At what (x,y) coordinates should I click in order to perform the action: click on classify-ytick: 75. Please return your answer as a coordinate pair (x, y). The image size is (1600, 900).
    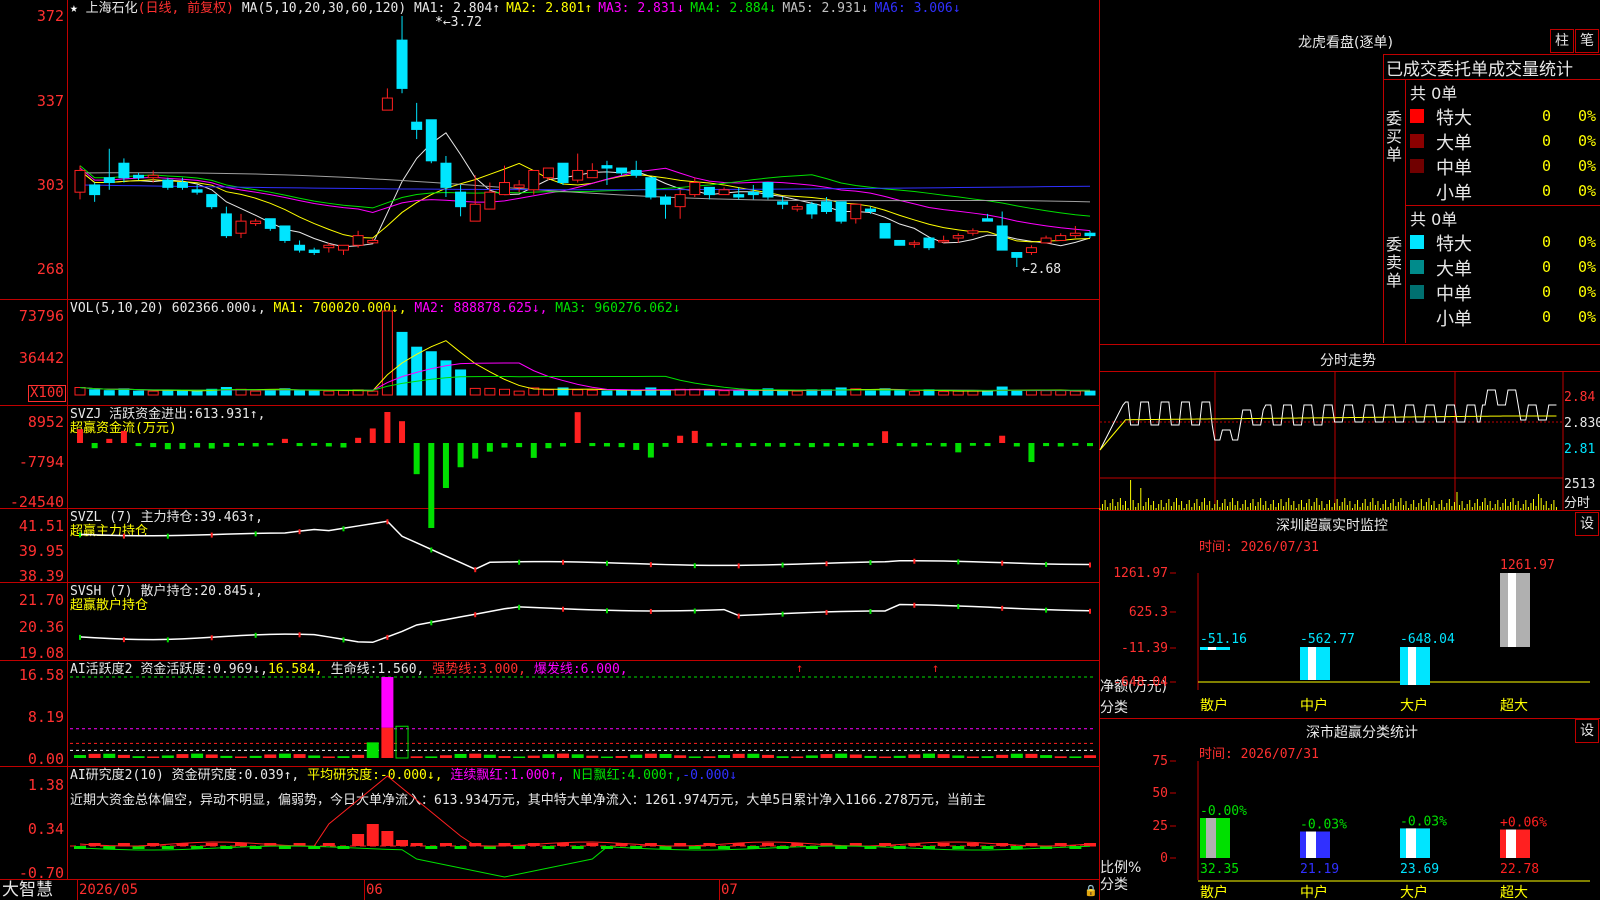
    Looking at the image, I should click on (1160, 761).